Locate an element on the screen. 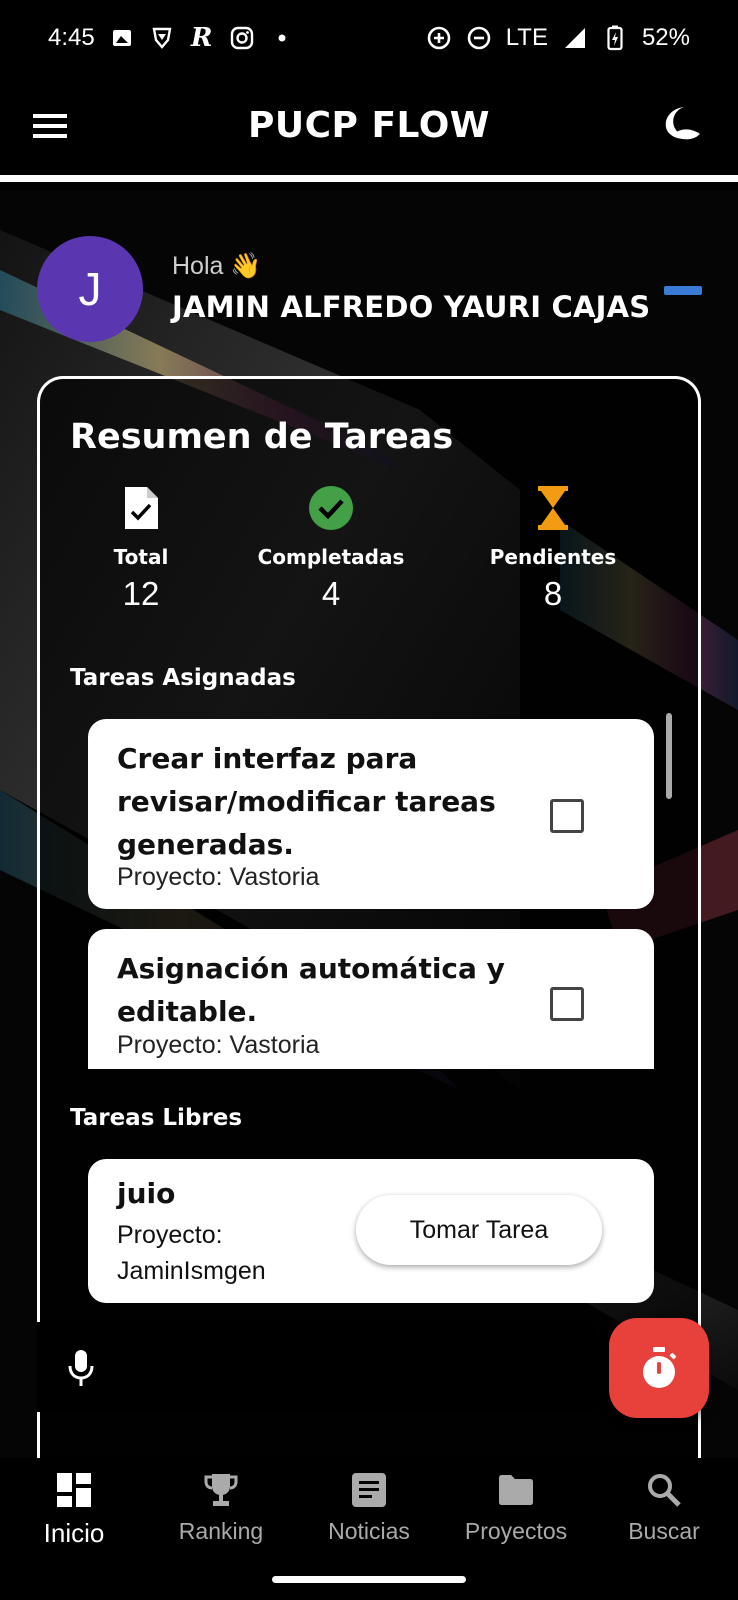 The width and height of the screenshot is (738, 1600). folder-icon is located at coordinates (516, 1490).